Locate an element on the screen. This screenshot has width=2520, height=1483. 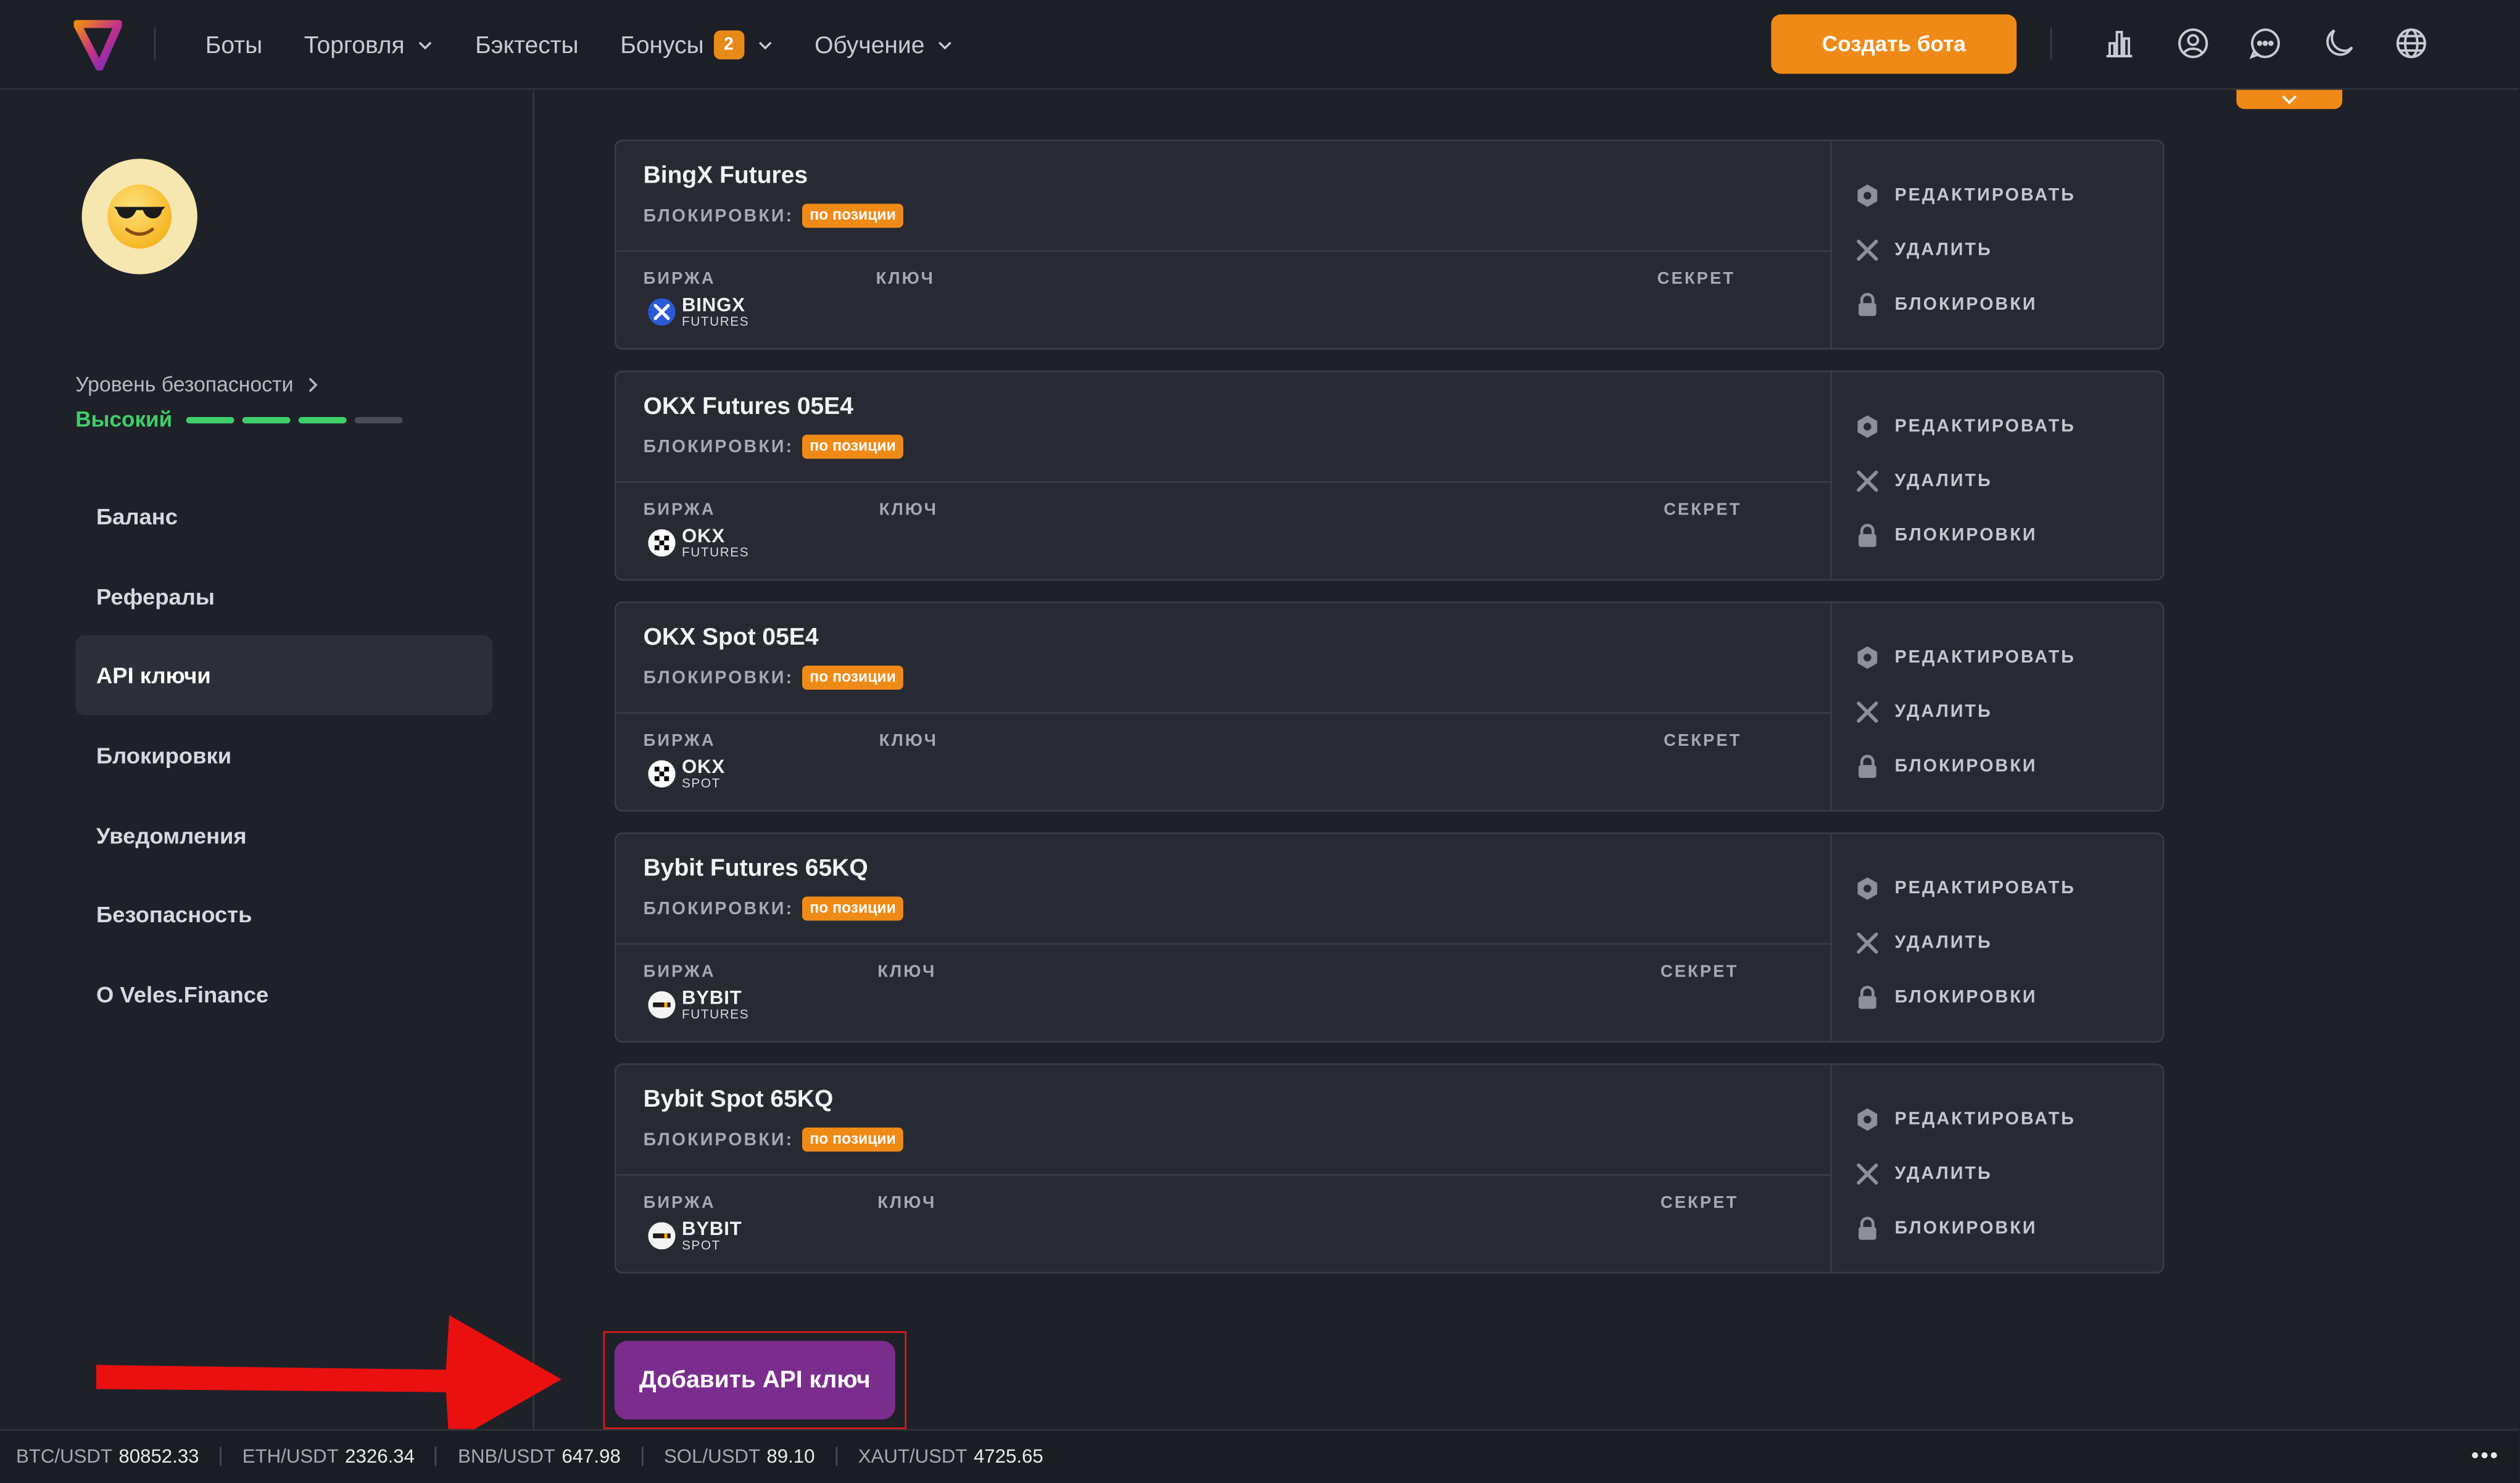
nav-item: Торговля is located at coordinates (369, 45).